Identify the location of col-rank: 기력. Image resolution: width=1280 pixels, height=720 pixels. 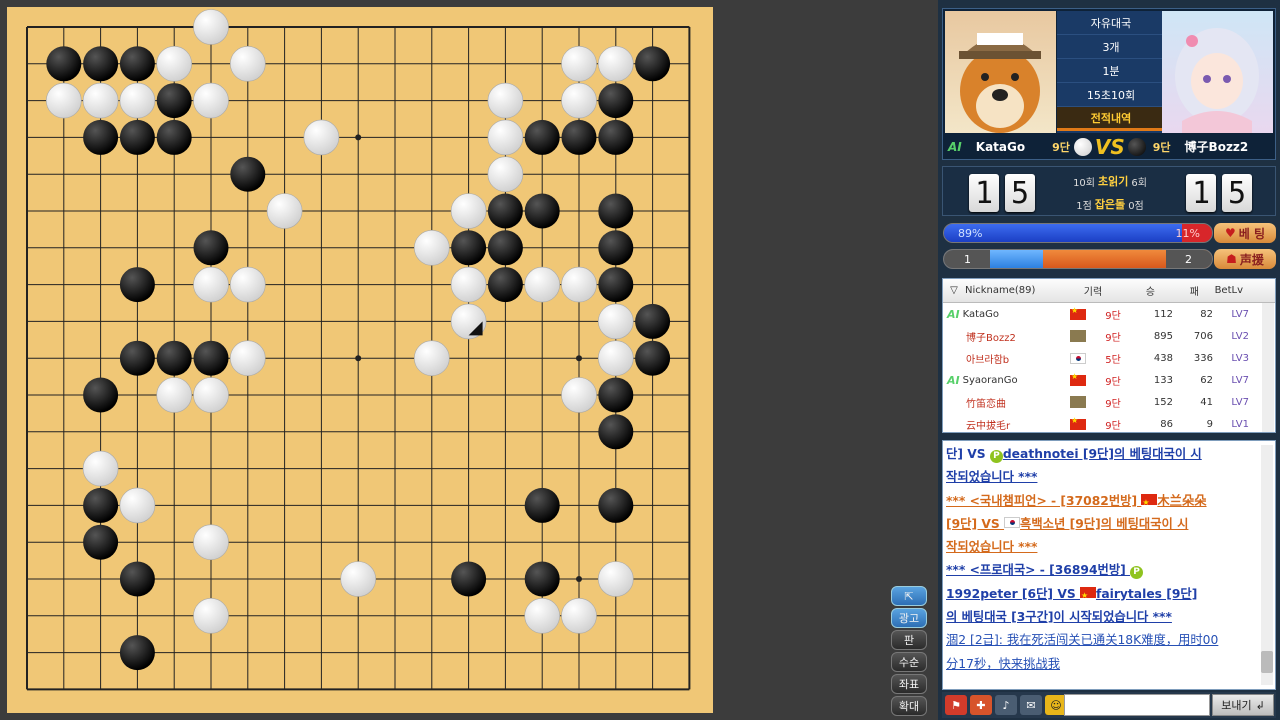
(1093, 290).